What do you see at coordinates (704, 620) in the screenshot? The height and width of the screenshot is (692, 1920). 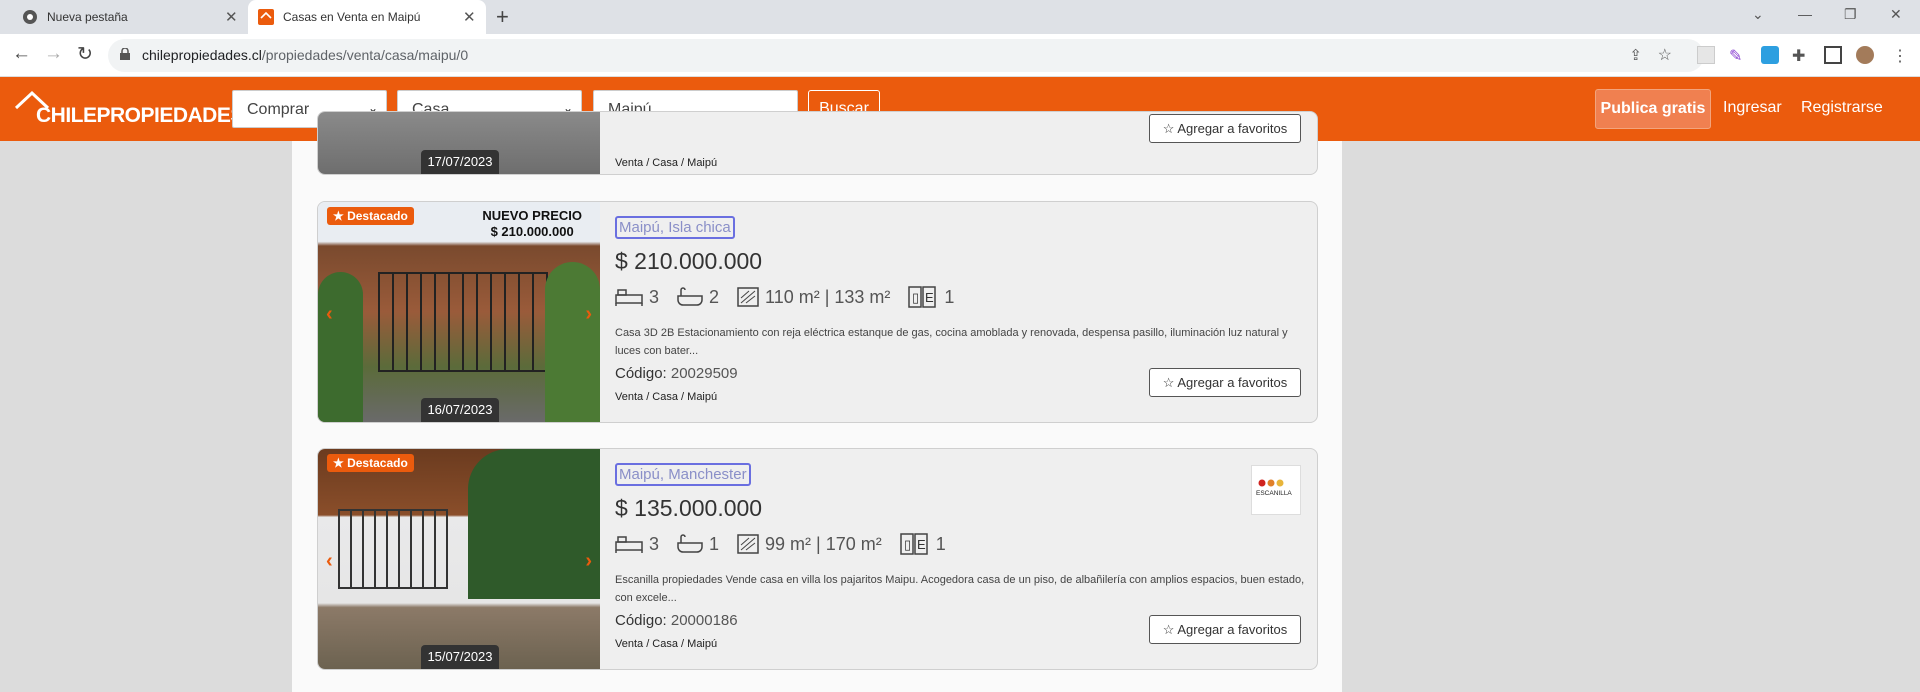 I see `code-value: 20000186` at bounding box center [704, 620].